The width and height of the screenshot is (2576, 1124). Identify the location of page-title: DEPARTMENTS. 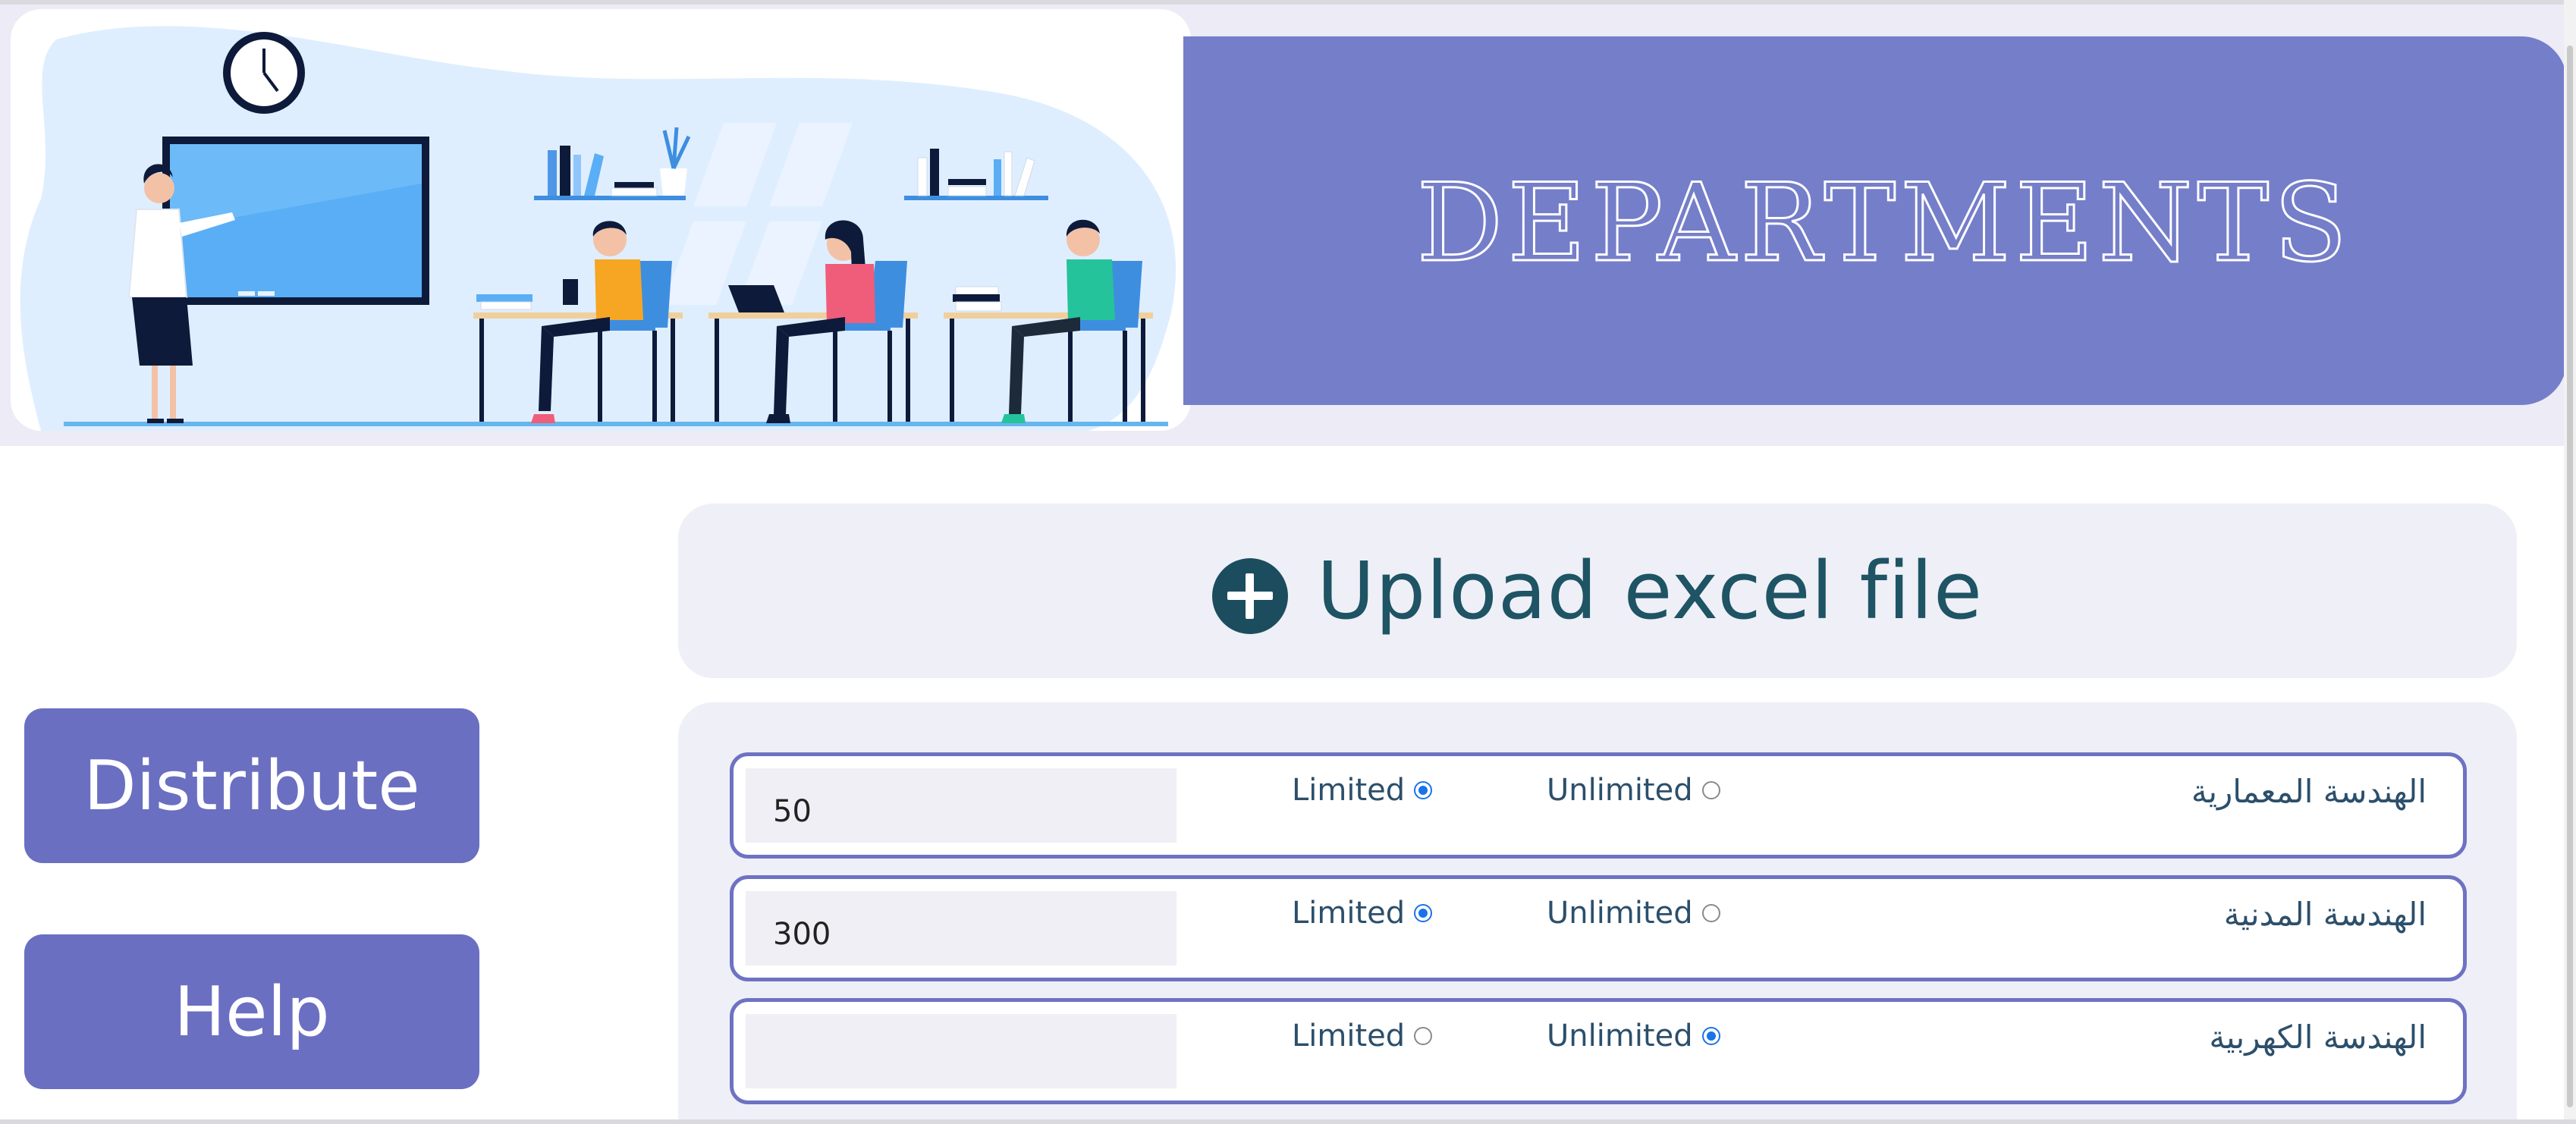
(1883, 223).